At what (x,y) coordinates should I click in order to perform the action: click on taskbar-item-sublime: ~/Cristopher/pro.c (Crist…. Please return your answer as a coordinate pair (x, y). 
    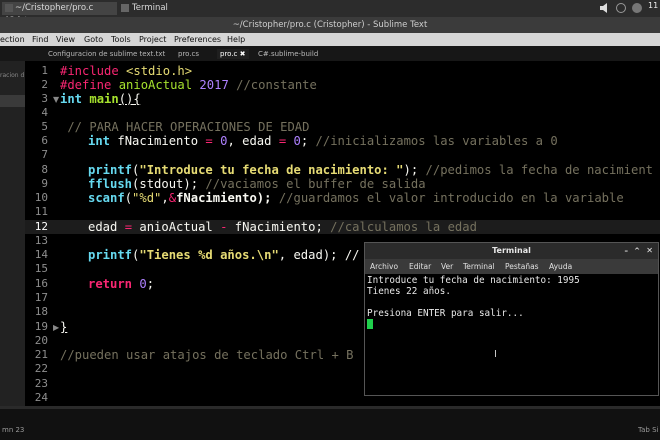
    Looking at the image, I should click on (59, 14).